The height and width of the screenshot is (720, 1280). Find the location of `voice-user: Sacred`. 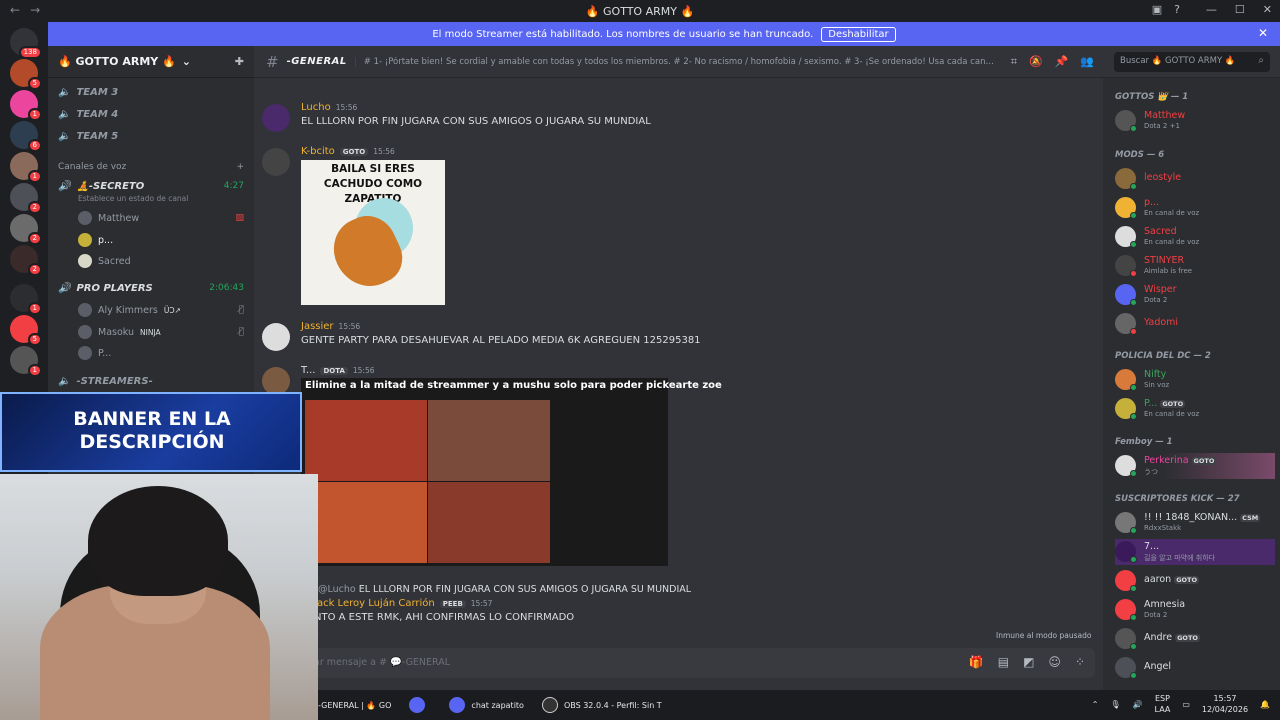

voice-user: Sacred is located at coordinates (161, 261).